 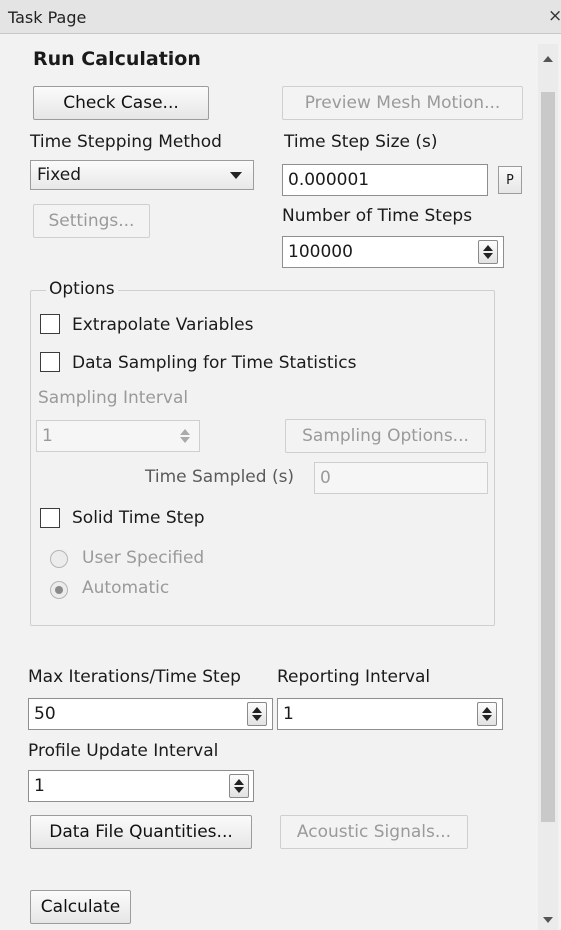 I want to click on max-iterations-value: 50, so click(x=45, y=714).